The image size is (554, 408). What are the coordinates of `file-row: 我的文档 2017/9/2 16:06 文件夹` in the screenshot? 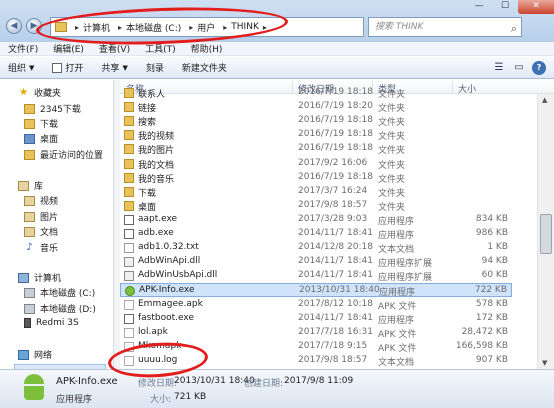 It's located at (316, 164).